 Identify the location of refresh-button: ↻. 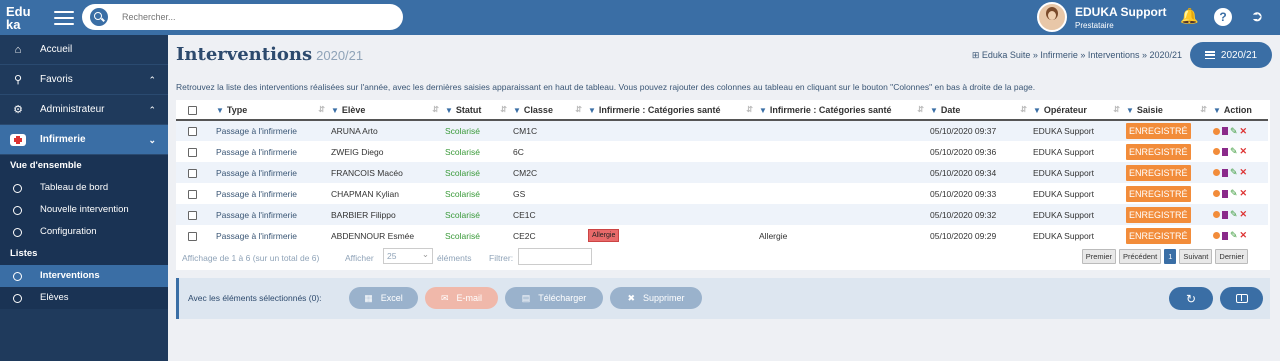
(1191, 298).